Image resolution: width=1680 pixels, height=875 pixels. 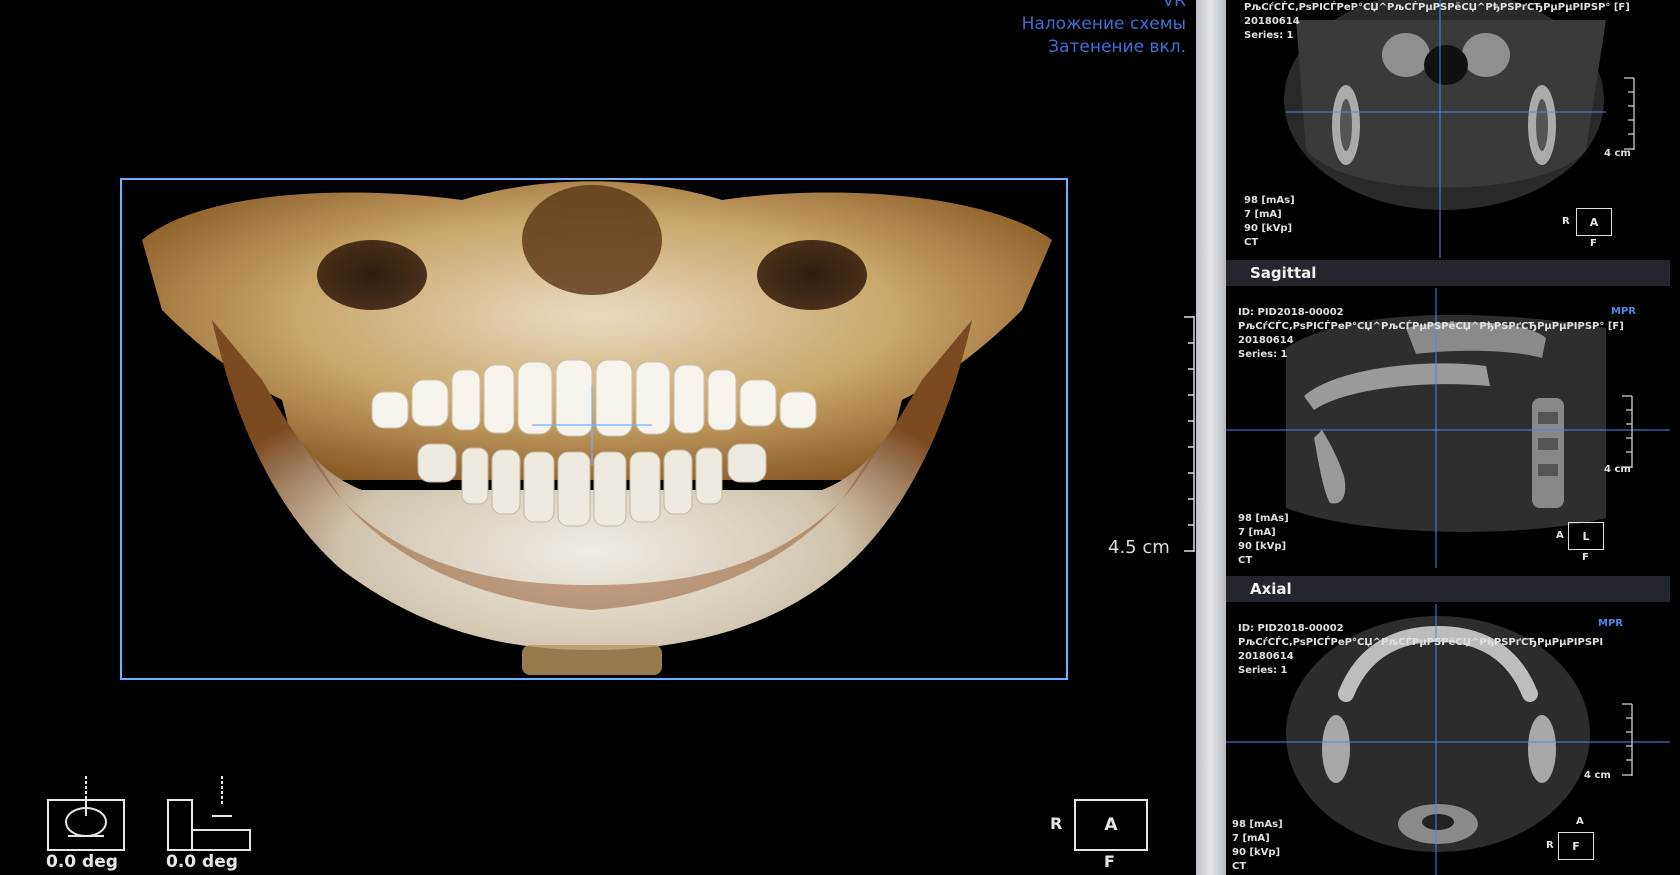 I want to click on main-scale-bar, so click(x=1189, y=434).